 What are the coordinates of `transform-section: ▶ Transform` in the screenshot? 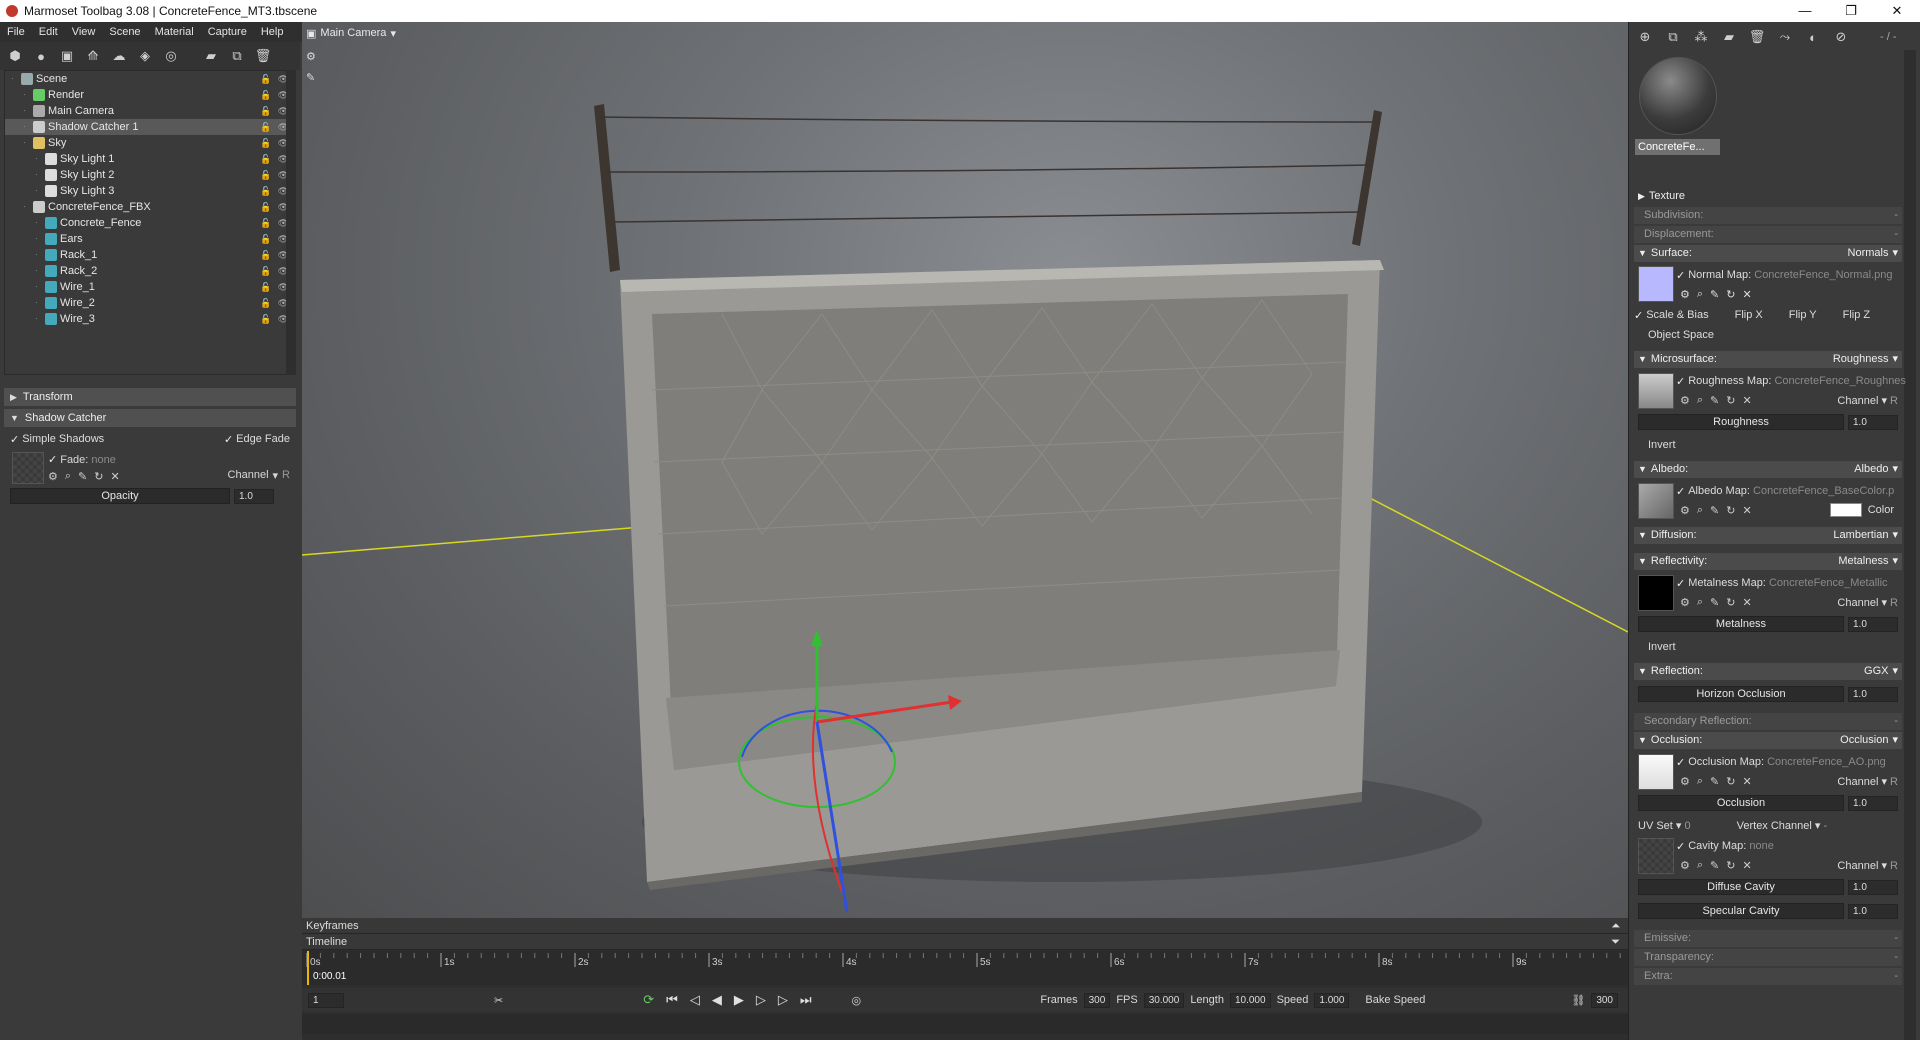 It's located at (150, 397).